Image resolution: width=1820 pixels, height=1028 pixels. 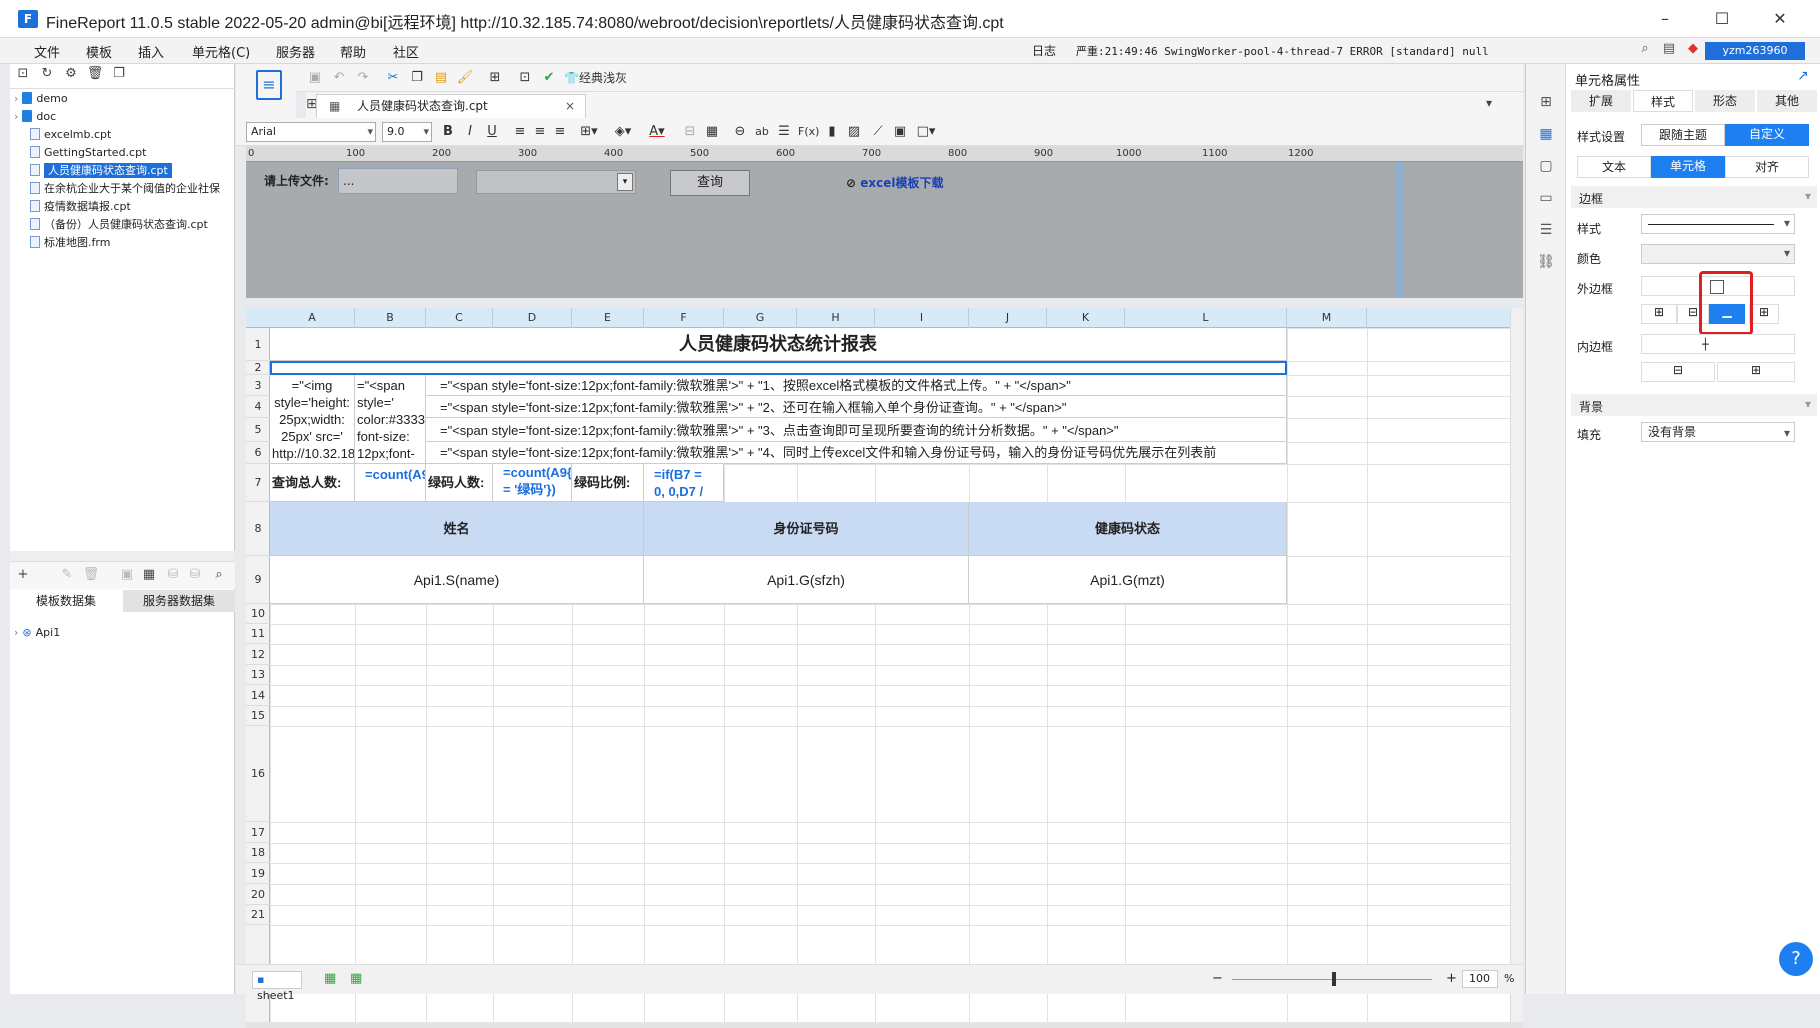 What do you see at coordinates (784, 132) in the screenshot?
I see `richtext-icon: ☰` at bounding box center [784, 132].